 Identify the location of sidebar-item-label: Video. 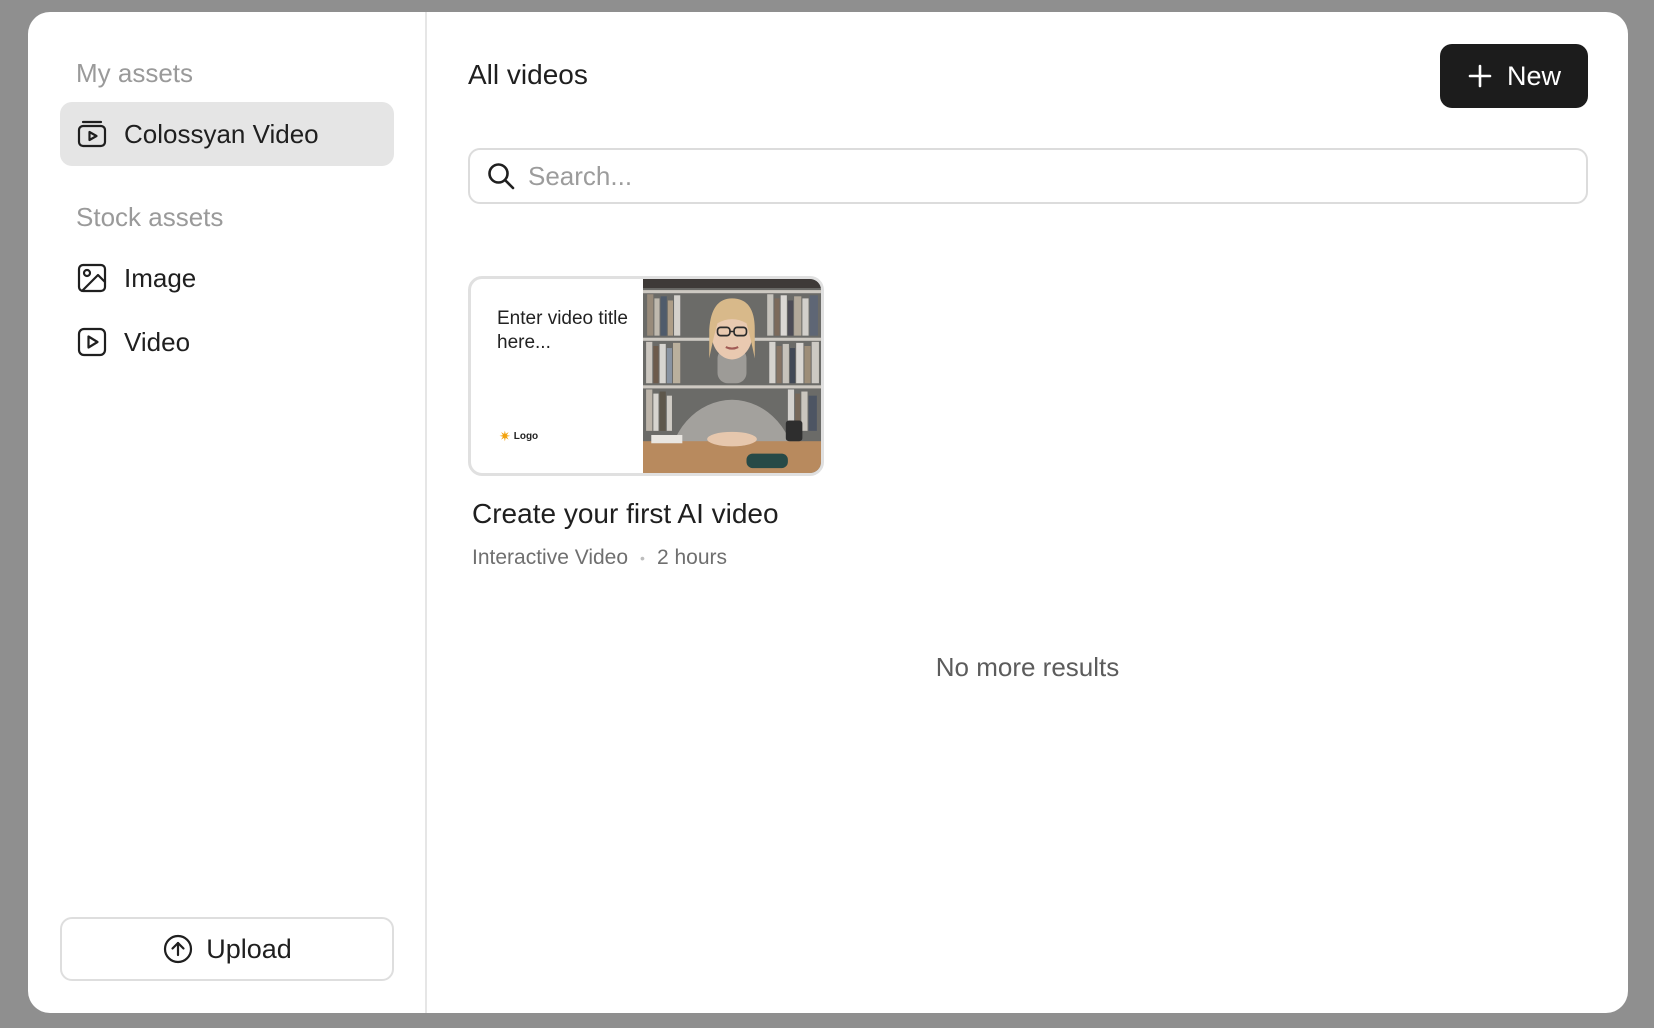
(157, 341).